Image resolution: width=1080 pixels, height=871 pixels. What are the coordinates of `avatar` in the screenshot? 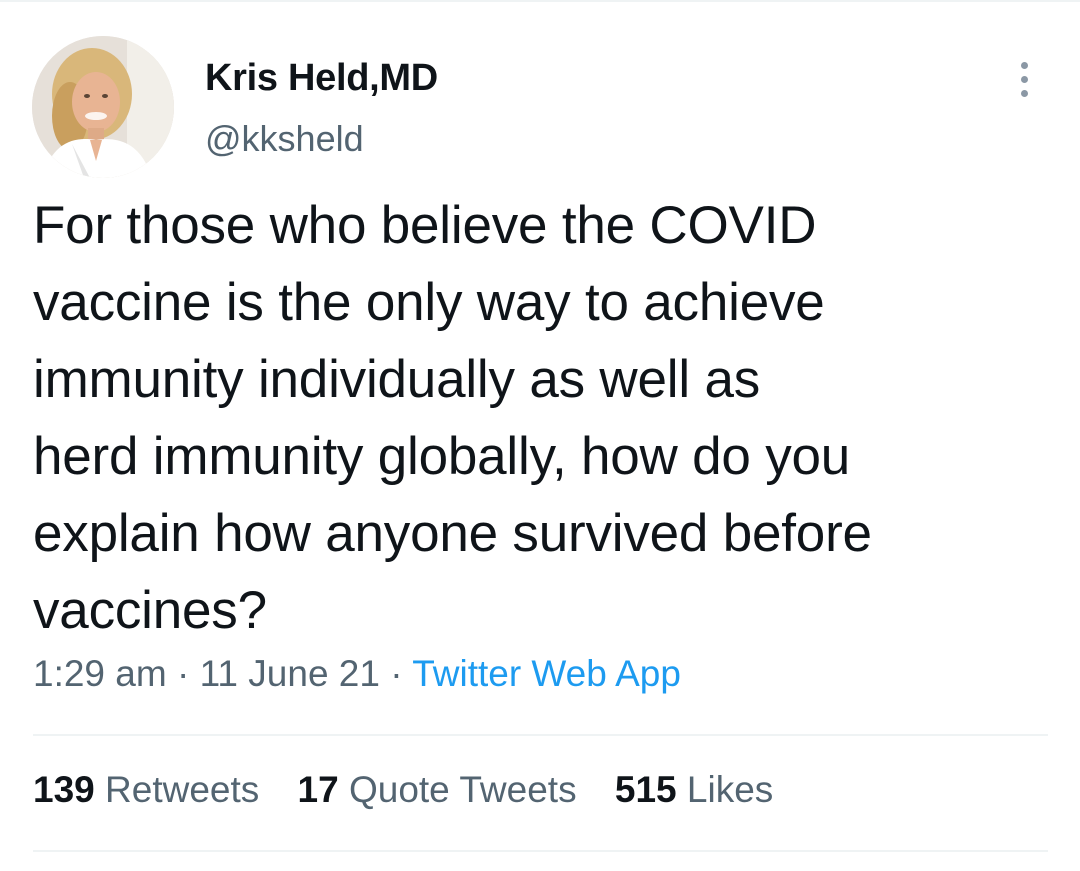 It's located at (103, 107).